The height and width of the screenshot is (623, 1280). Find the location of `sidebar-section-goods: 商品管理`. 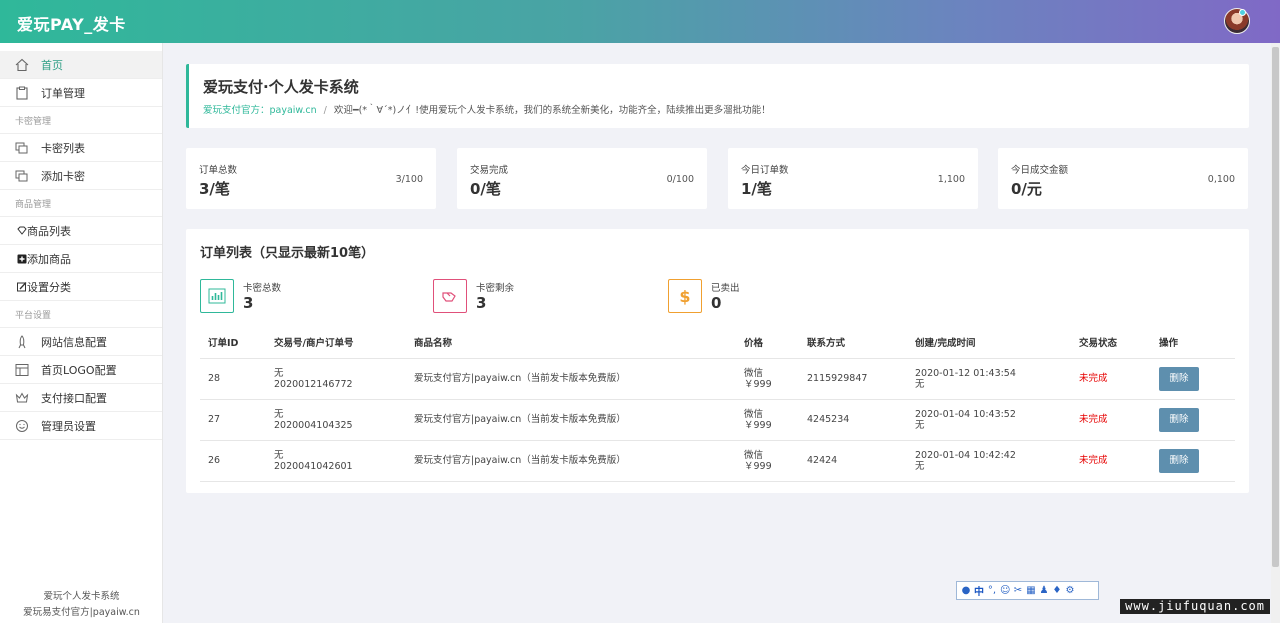

sidebar-section-goods: 商品管理 is located at coordinates (81, 203).